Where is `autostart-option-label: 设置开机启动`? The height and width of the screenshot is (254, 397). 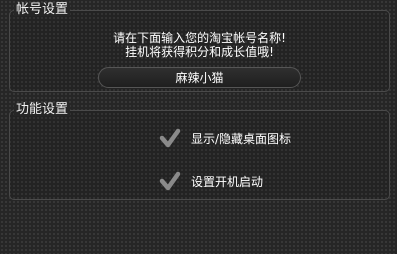 autostart-option-label: 设置开机启动 is located at coordinates (227, 181).